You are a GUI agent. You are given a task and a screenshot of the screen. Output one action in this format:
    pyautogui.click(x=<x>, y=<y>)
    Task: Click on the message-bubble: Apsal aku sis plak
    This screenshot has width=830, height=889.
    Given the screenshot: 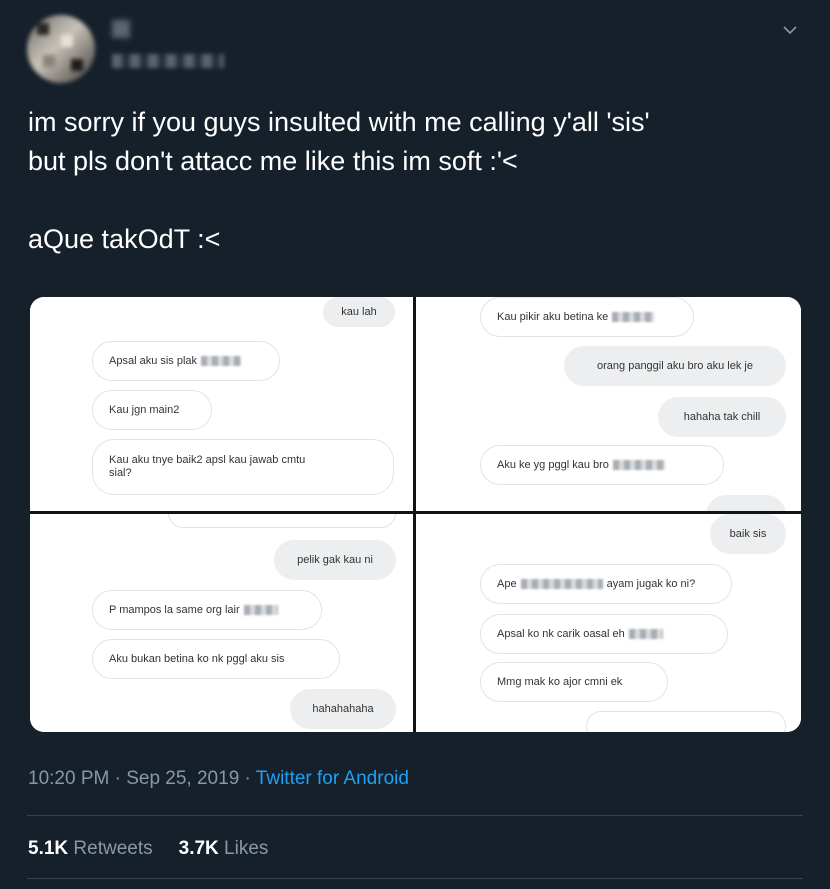 What is the action you would take?
    pyautogui.click(x=186, y=361)
    